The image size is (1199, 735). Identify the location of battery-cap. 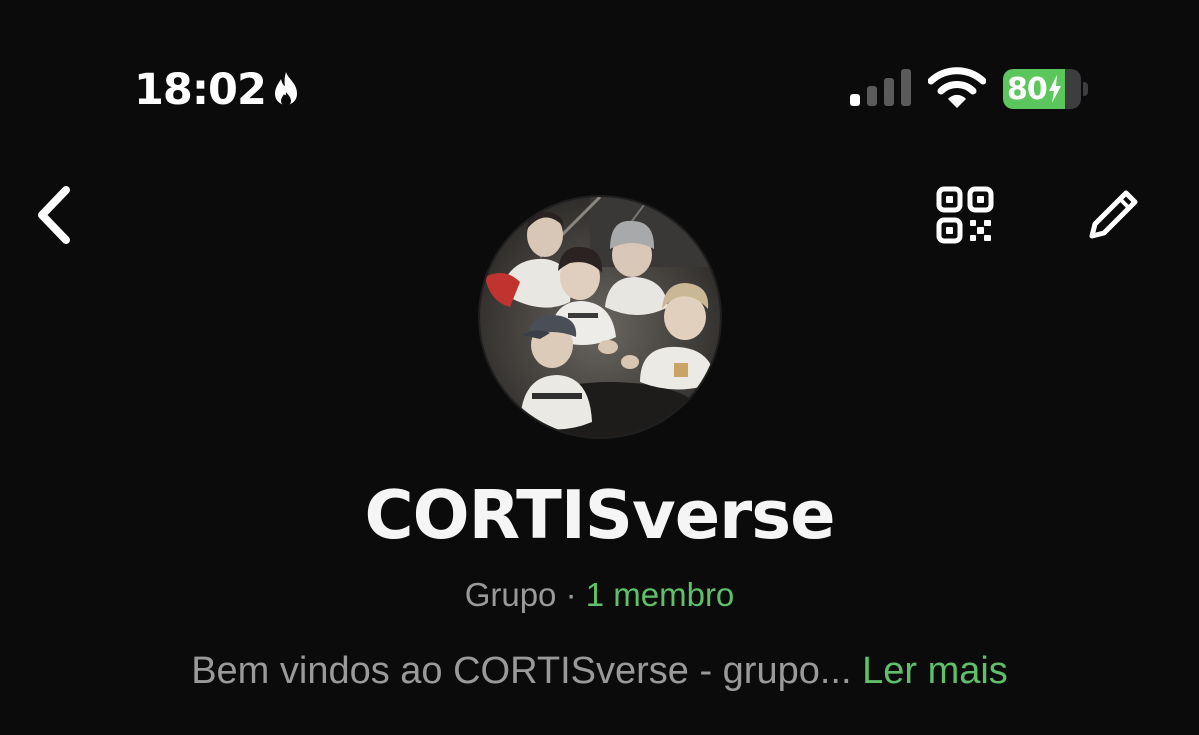
(1085, 89).